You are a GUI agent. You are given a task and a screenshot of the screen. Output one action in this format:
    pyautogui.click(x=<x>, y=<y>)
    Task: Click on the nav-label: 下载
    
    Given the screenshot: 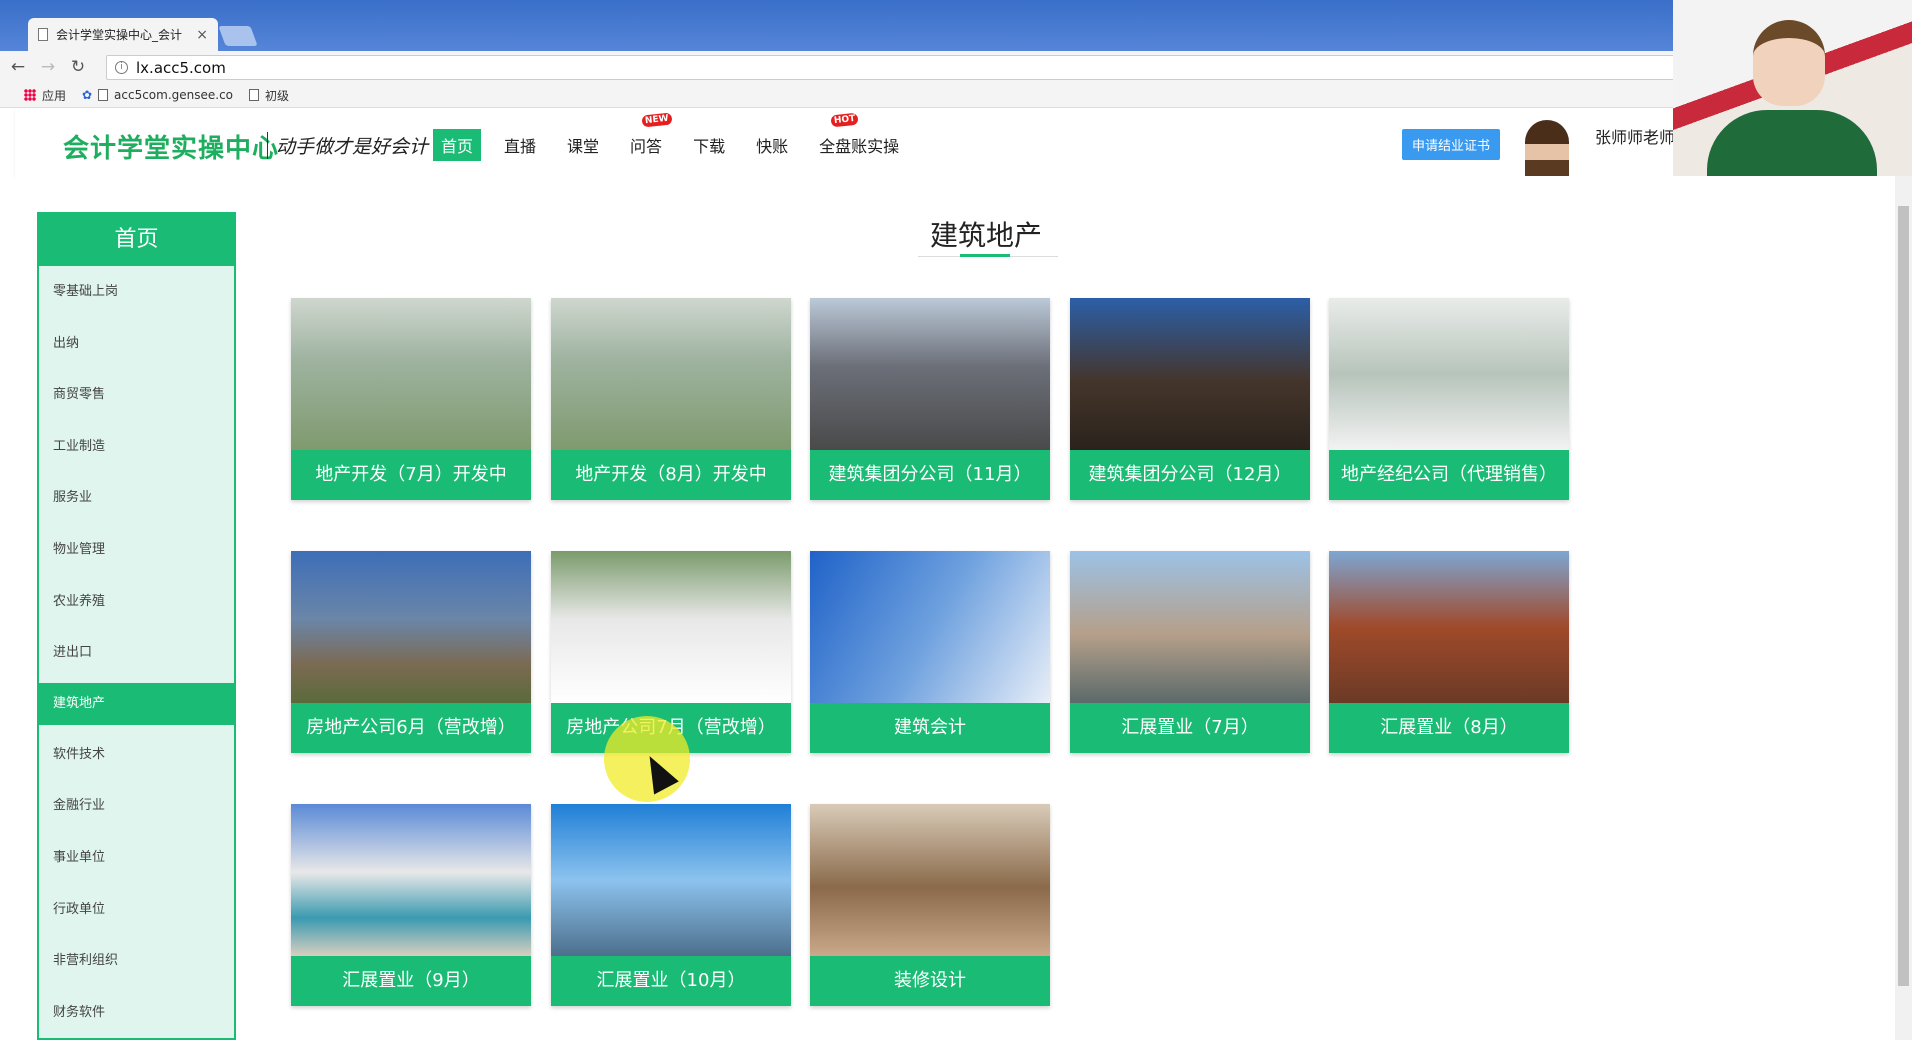 What is the action you would take?
    pyautogui.click(x=709, y=146)
    